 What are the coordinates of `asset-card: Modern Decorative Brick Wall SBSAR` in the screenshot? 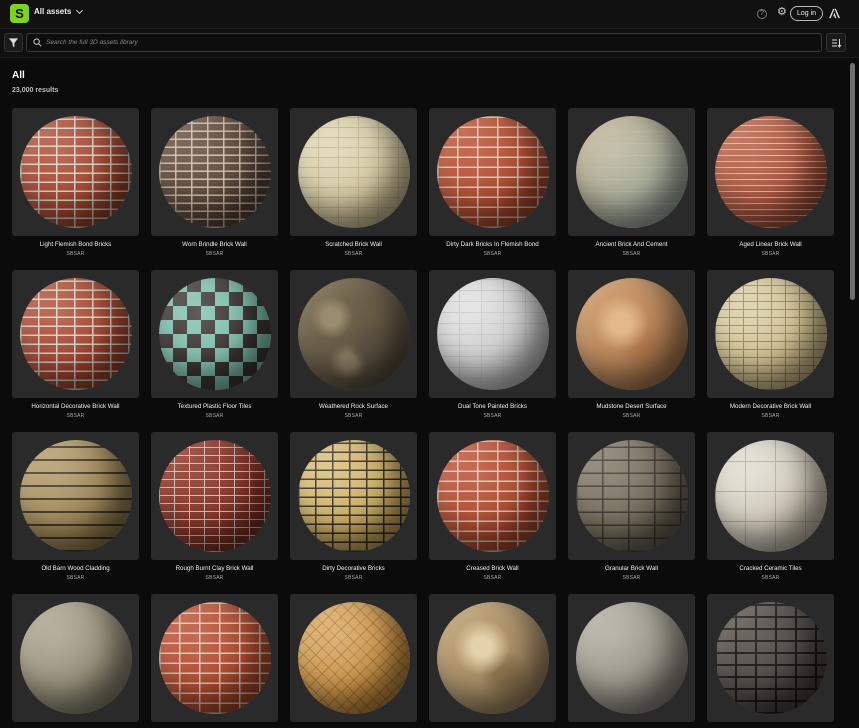 It's located at (770, 351).